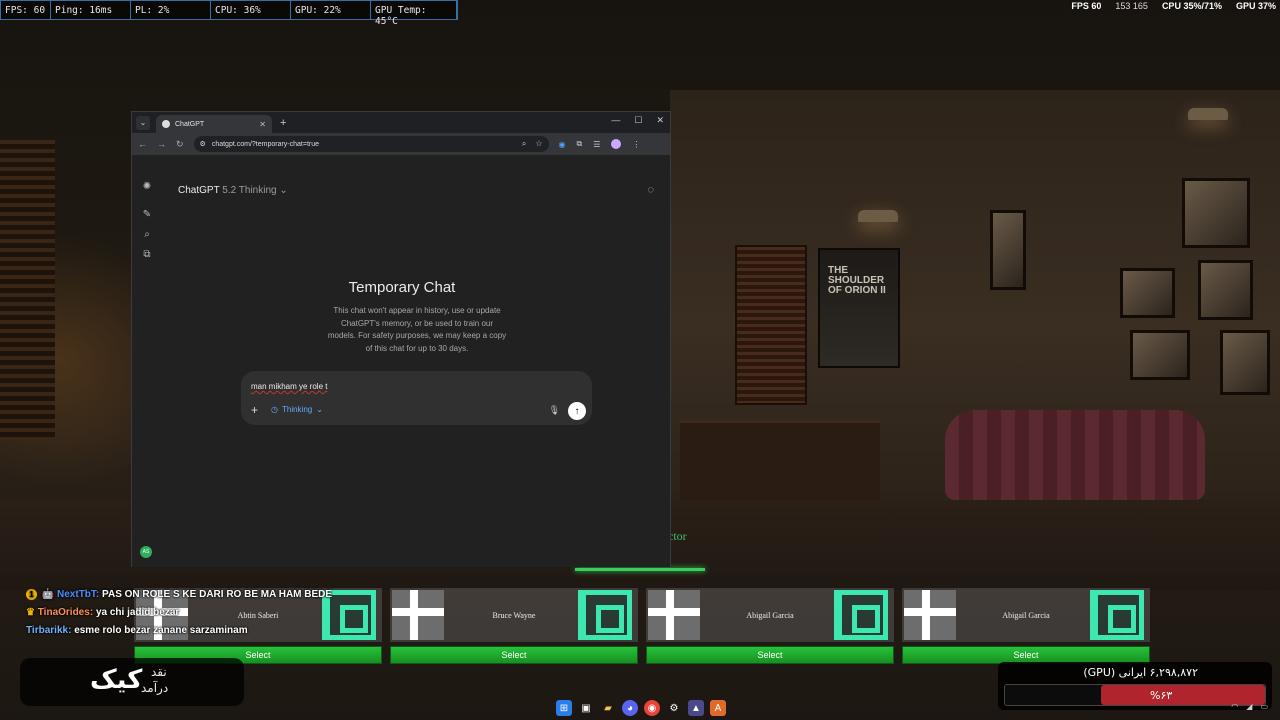  I want to click on model-picker: ChatGPT 5.2 Thinking ⌄, so click(233, 190).